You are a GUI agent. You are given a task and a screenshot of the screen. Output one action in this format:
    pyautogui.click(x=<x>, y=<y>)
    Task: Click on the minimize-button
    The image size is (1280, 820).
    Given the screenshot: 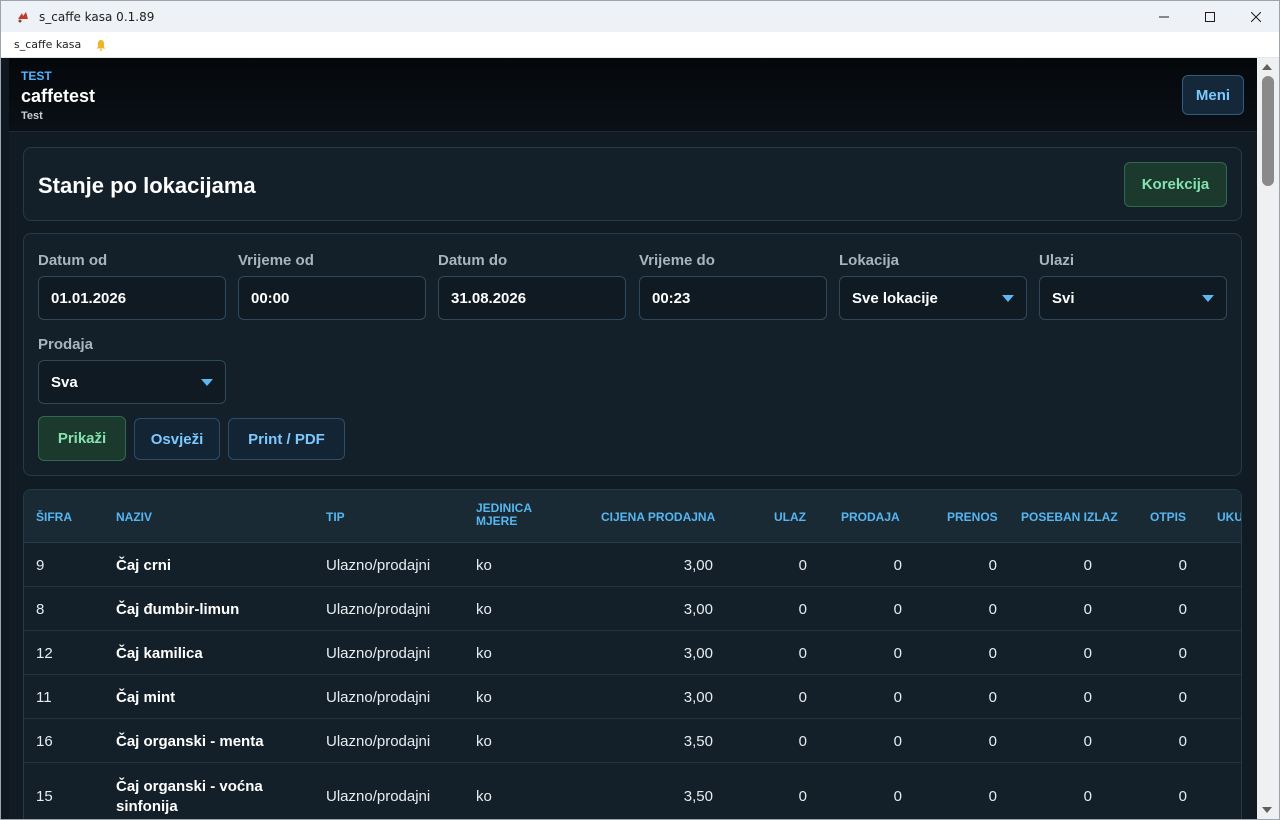 What is the action you would take?
    pyautogui.click(x=1164, y=16)
    